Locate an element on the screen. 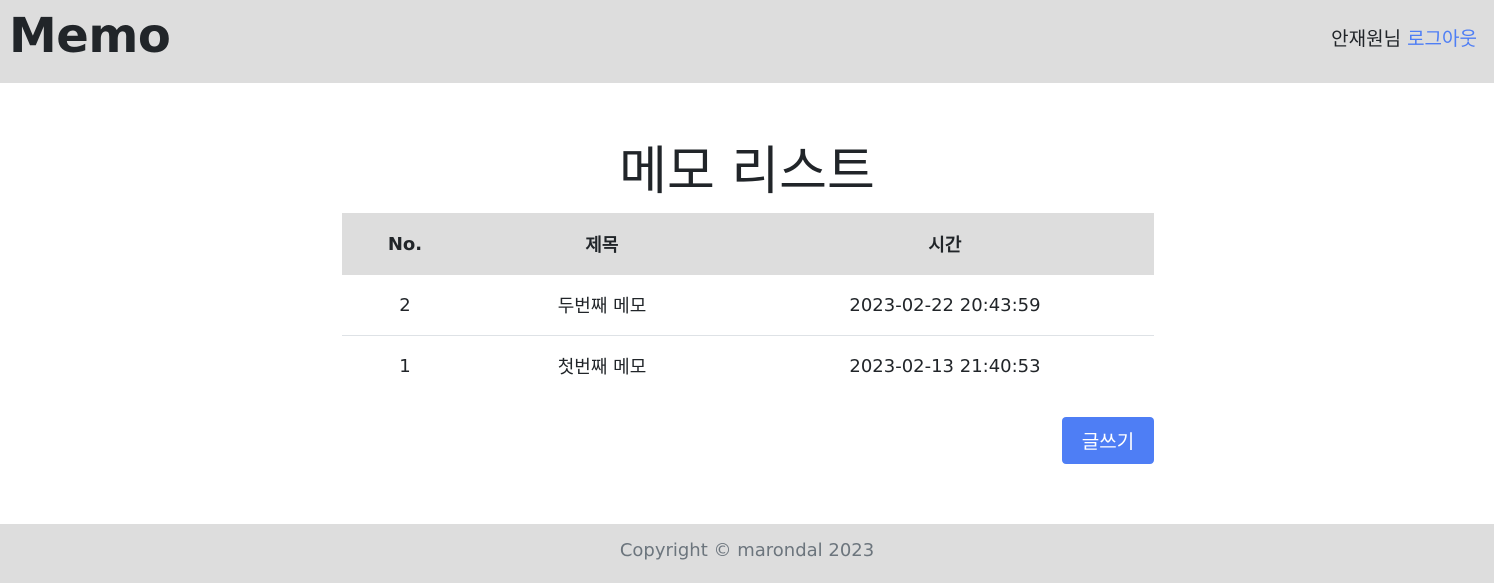  table-row: 2 두번째 메모 2023-02-22 20:43:59 is located at coordinates (748, 305).